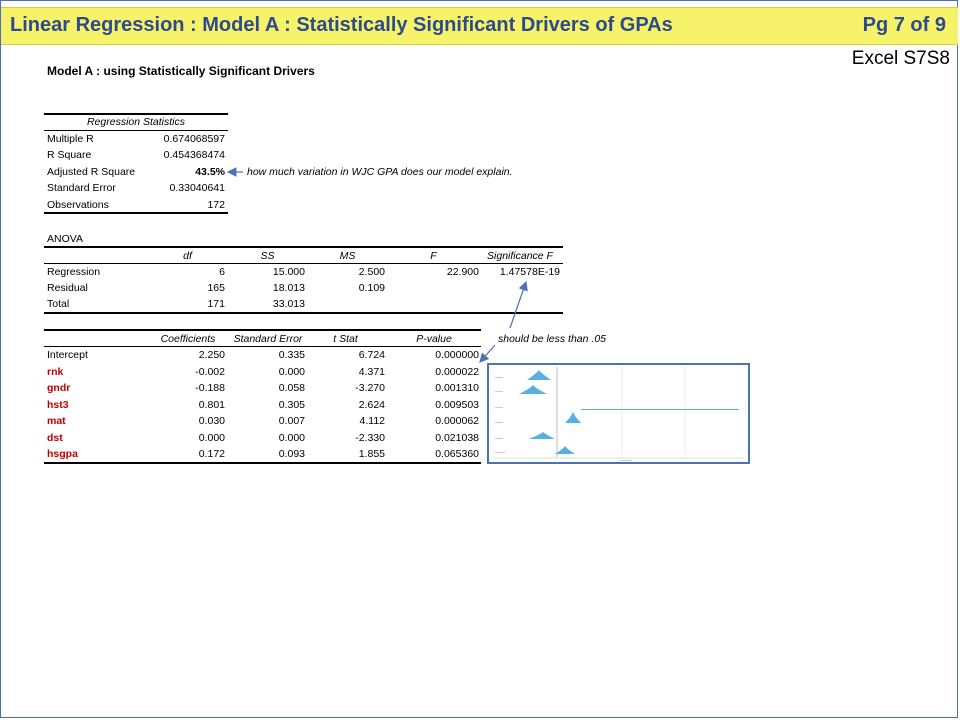 The width and height of the screenshot is (960, 720). What do you see at coordinates (533, 389) in the screenshot?
I see `gndr-distribution` at bounding box center [533, 389].